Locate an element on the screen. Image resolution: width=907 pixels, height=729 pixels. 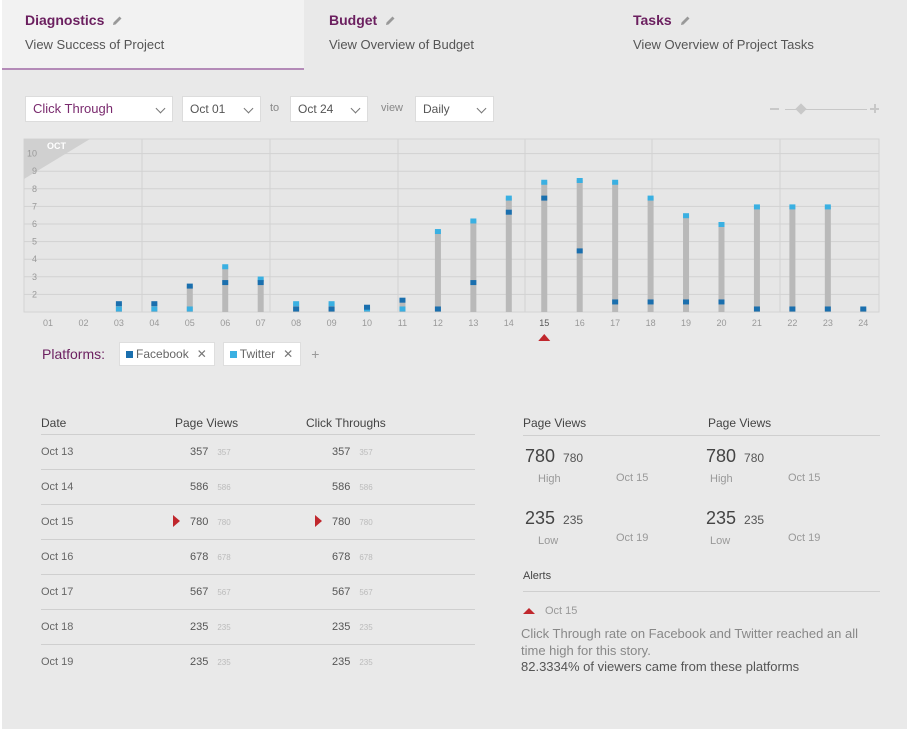
metric-select: Click Through is located at coordinates (99, 109).